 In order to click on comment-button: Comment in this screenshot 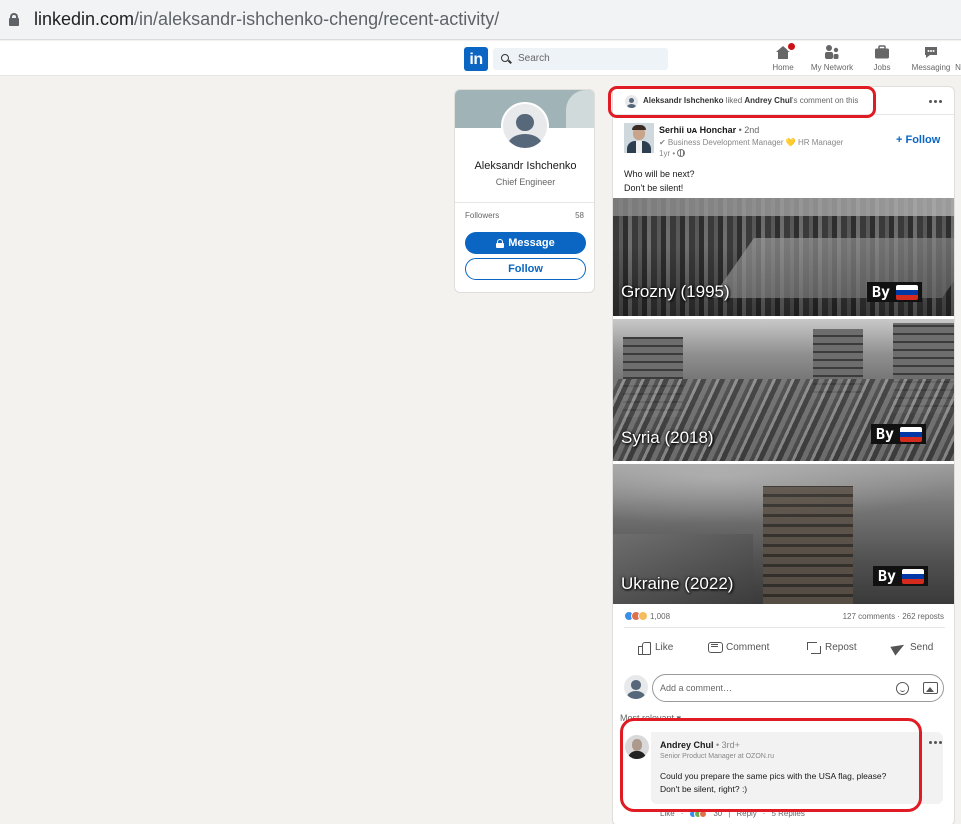, I will do `click(738, 647)`.